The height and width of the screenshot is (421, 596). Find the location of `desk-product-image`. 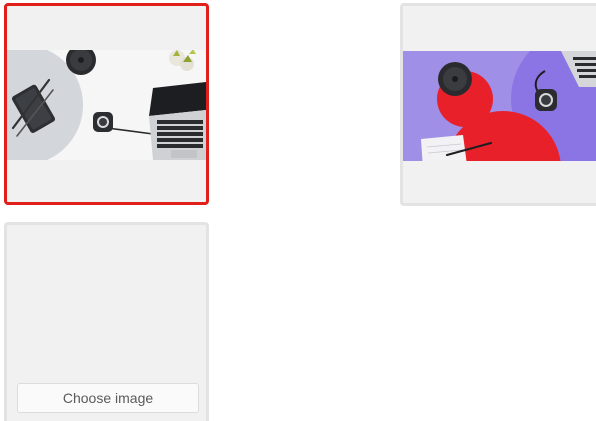

desk-product-image is located at coordinates (106, 105).